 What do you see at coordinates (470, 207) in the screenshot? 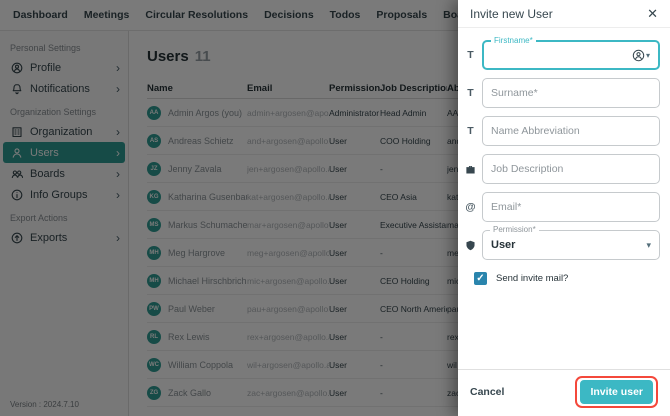
I see `at-icon: @` at bounding box center [470, 207].